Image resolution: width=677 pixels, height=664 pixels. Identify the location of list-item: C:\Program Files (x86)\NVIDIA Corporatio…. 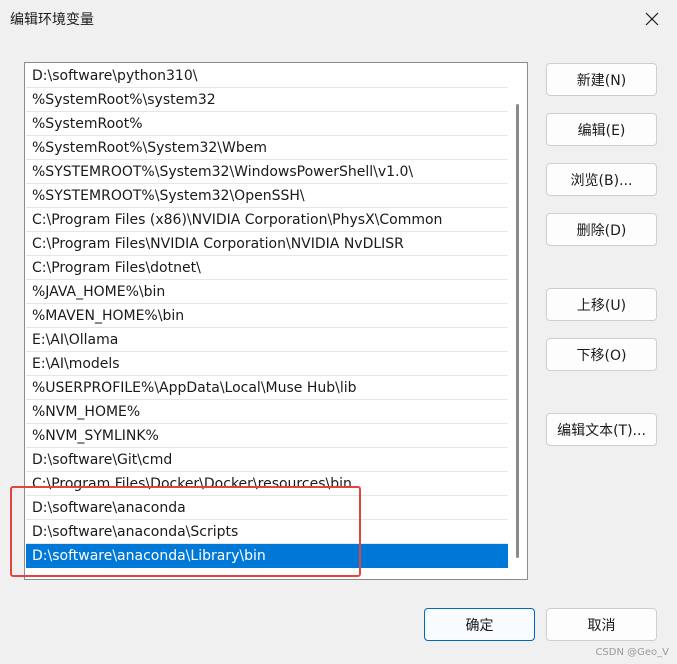
(267, 220).